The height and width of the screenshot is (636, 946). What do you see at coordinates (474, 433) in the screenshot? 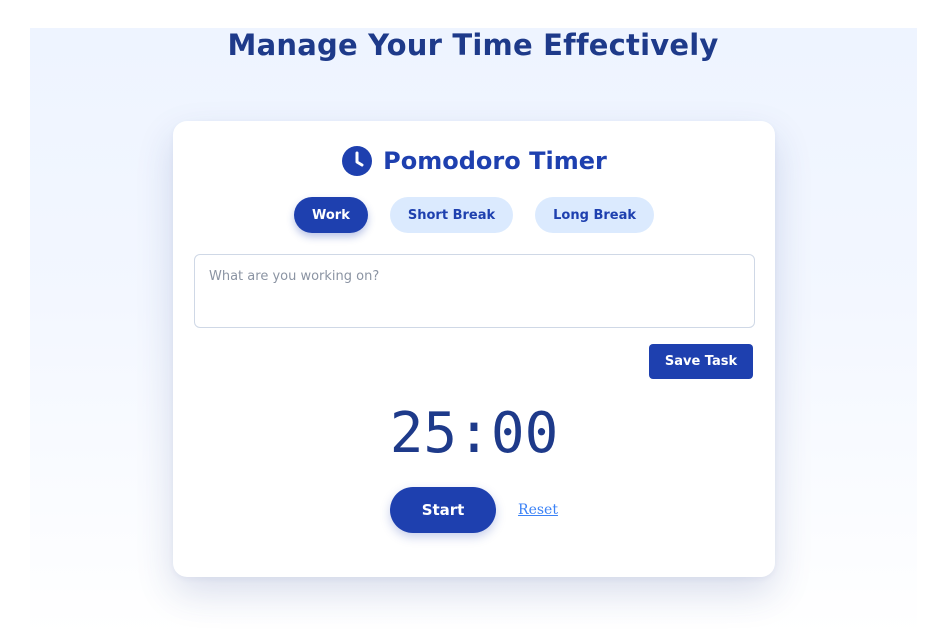
I see `timer-display: 25:00` at bounding box center [474, 433].